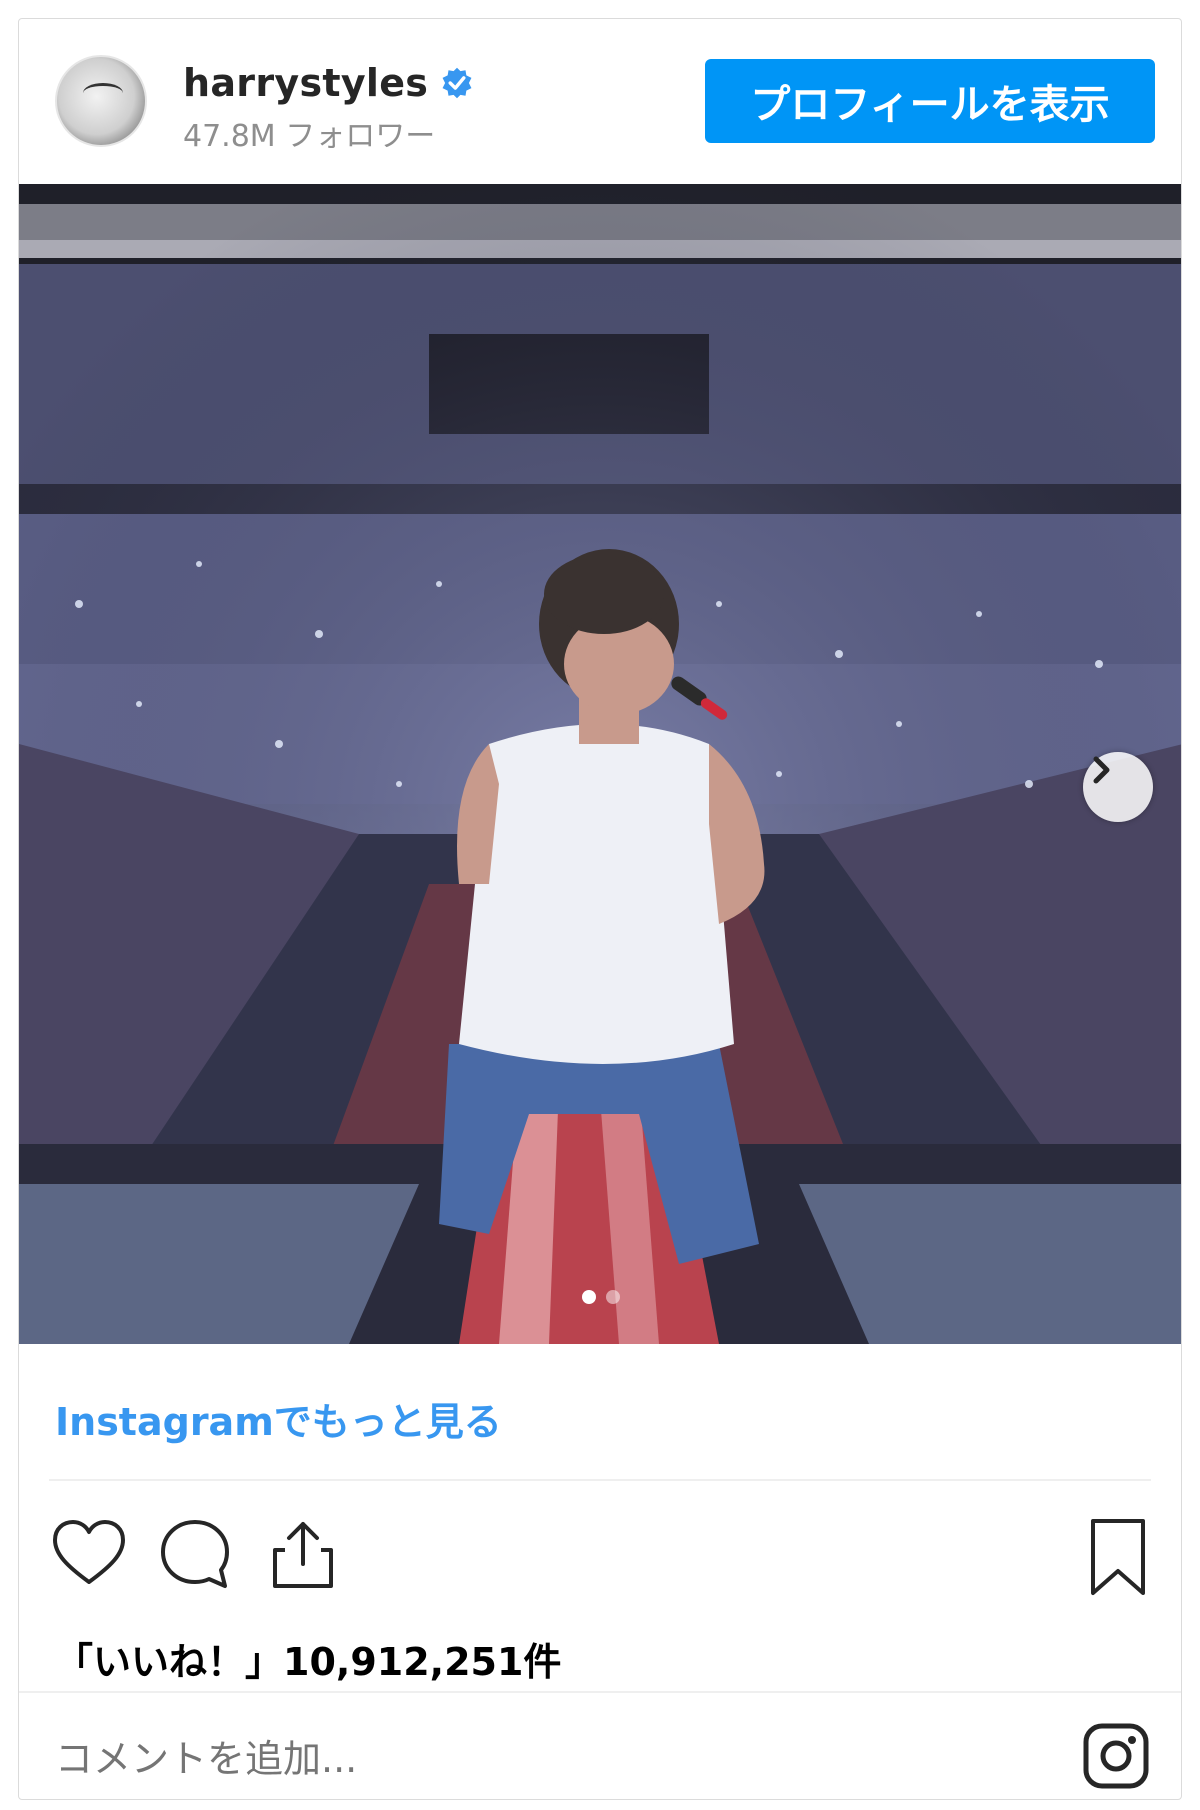 This screenshot has width=1200, height=1810. I want to click on bookmark-icon, so click(1118, 1557).